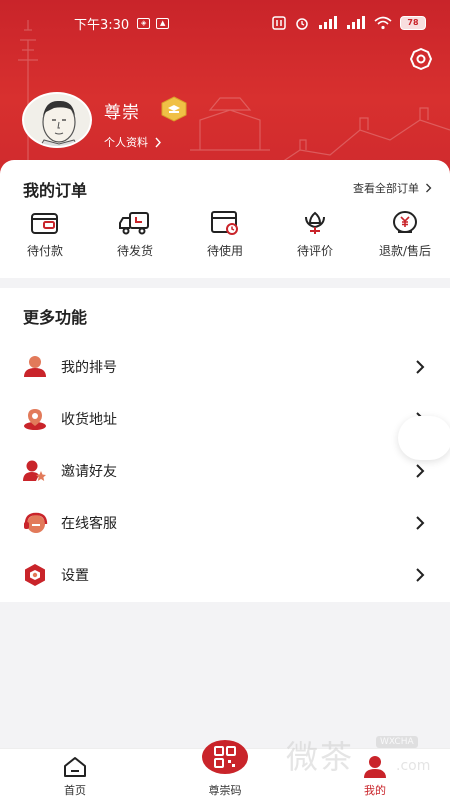 This screenshot has height=800, width=450. Describe the element at coordinates (356, 22) in the screenshot. I see `signal2-icon` at that location.